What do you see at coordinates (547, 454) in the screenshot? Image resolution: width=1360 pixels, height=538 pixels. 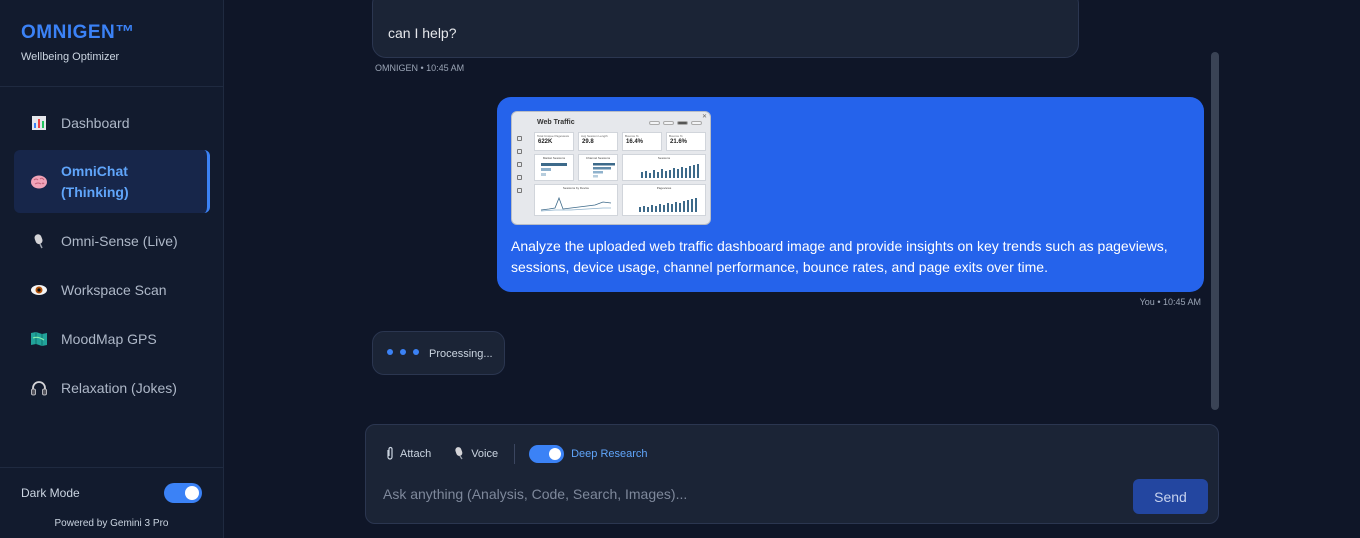 I see `deep-research-toggle` at bounding box center [547, 454].